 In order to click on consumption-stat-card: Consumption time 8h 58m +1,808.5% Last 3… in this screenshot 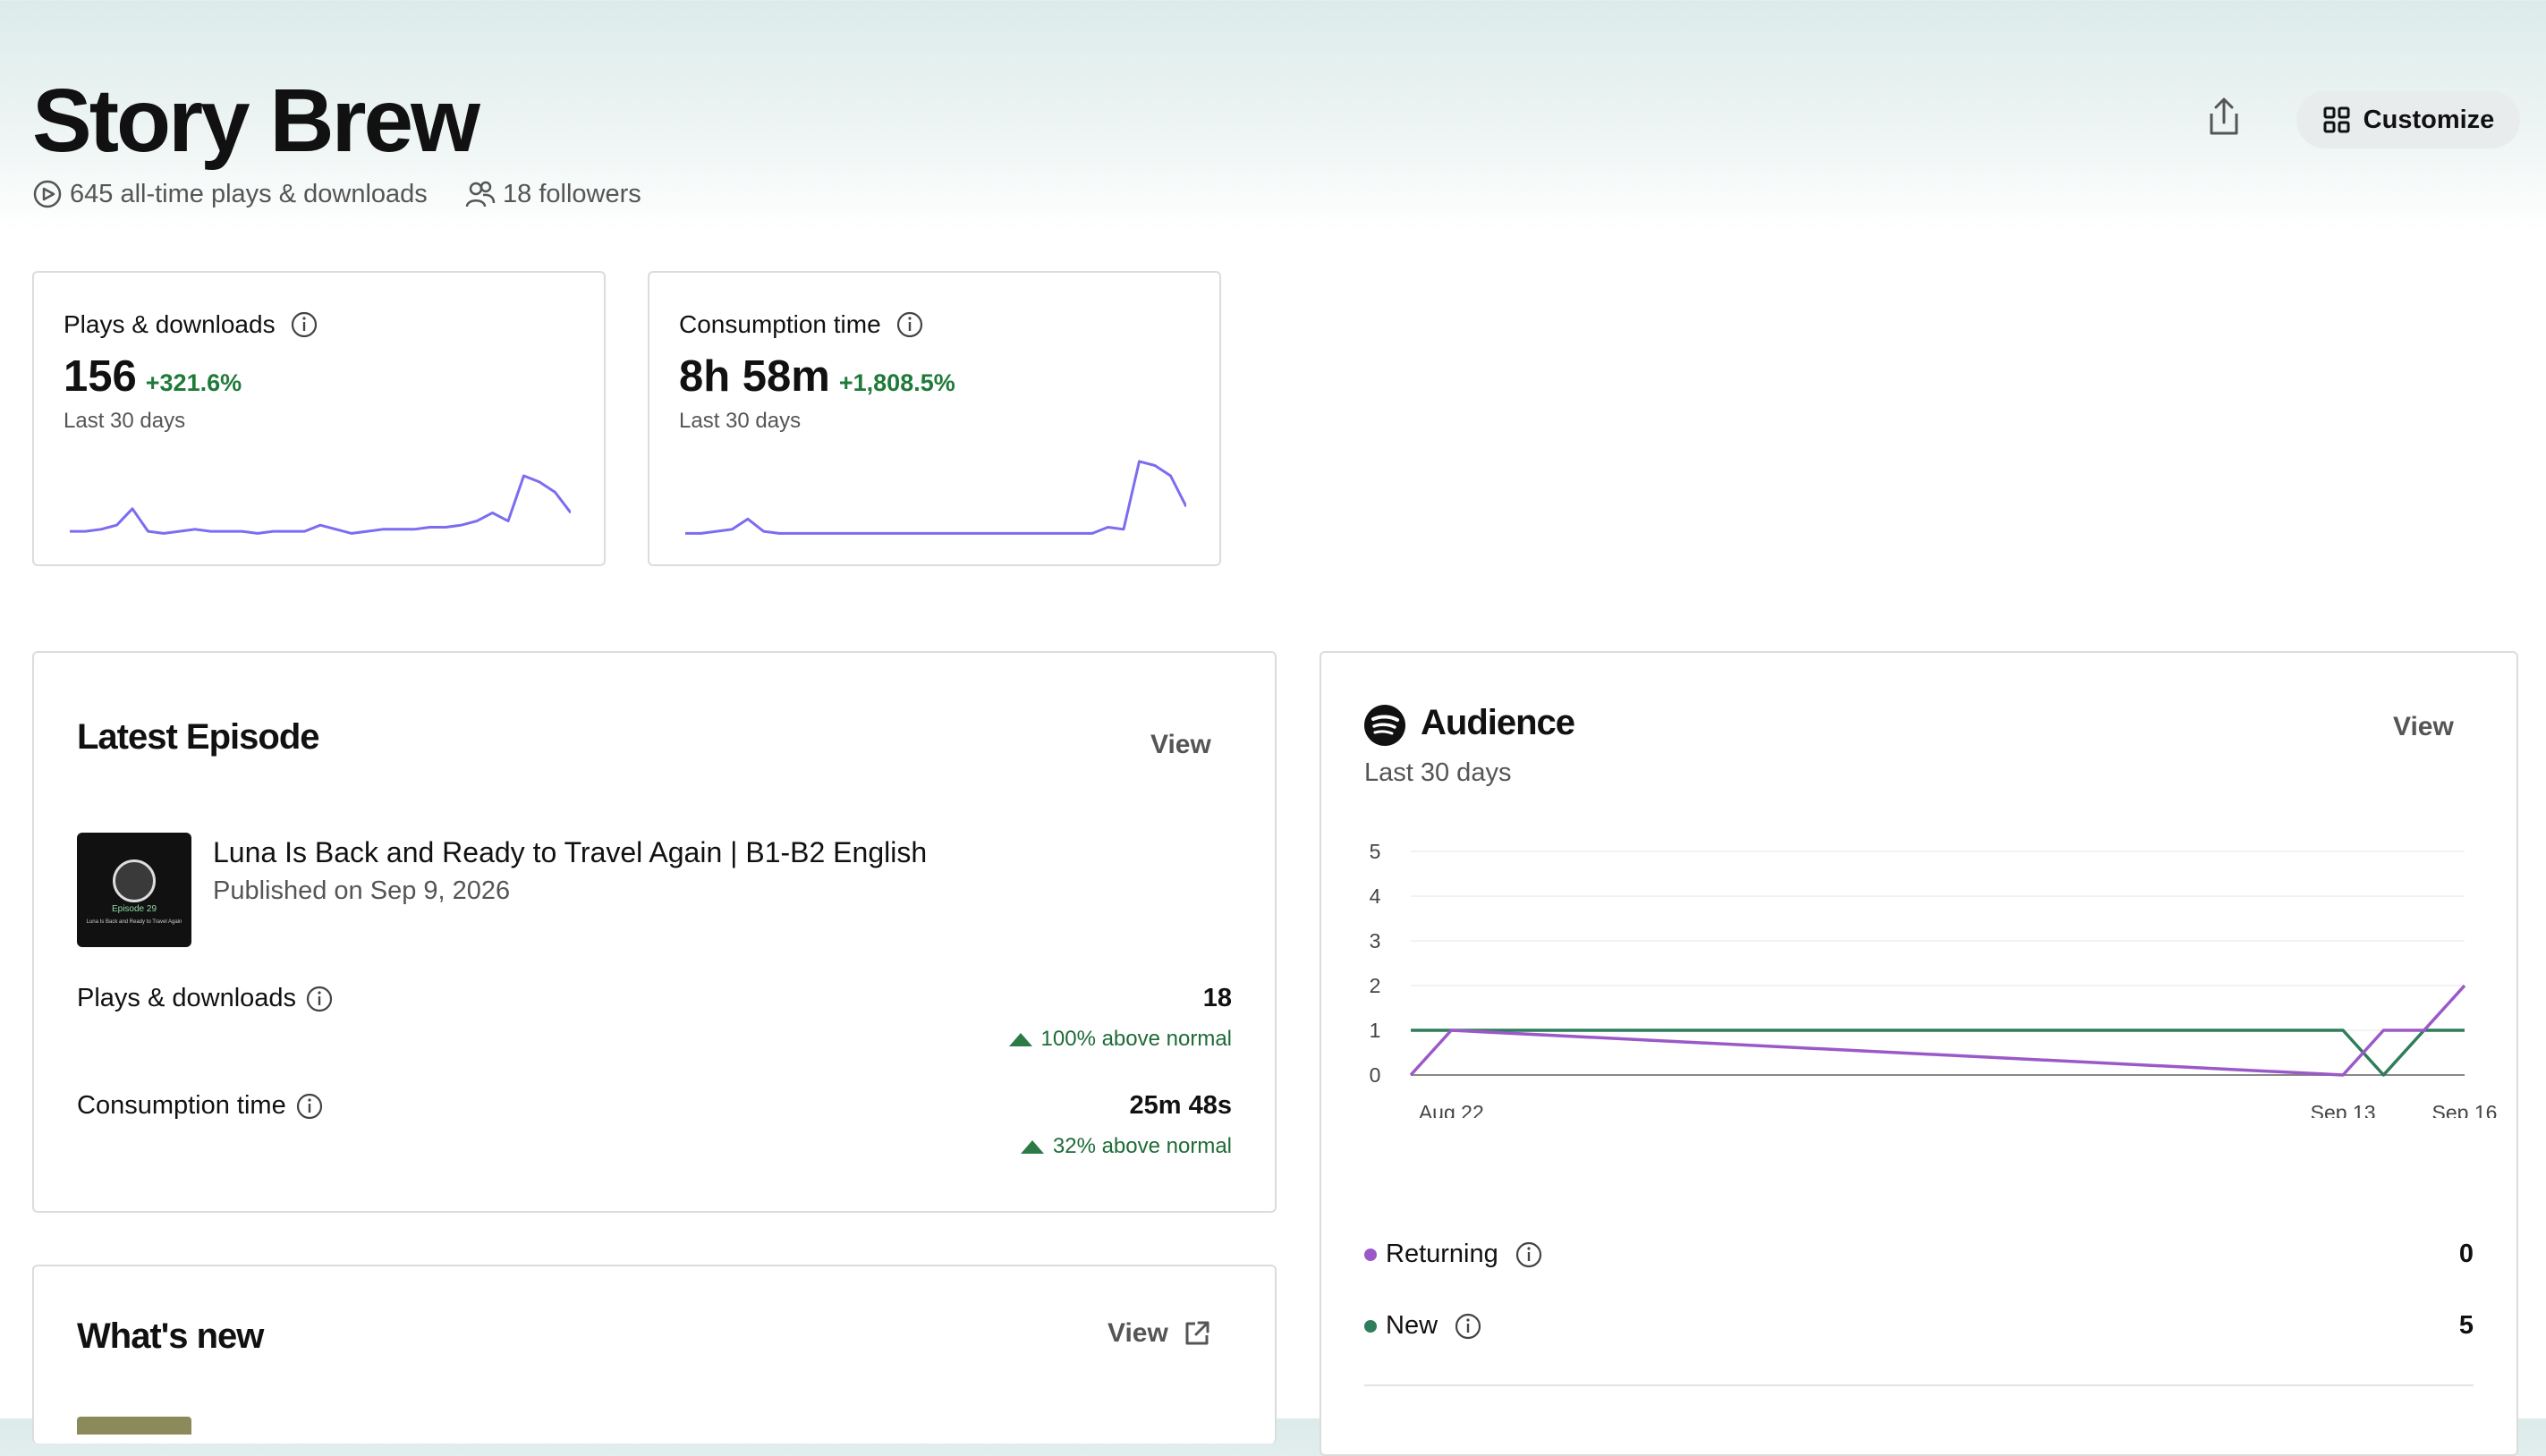, I will do `click(935, 418)`.